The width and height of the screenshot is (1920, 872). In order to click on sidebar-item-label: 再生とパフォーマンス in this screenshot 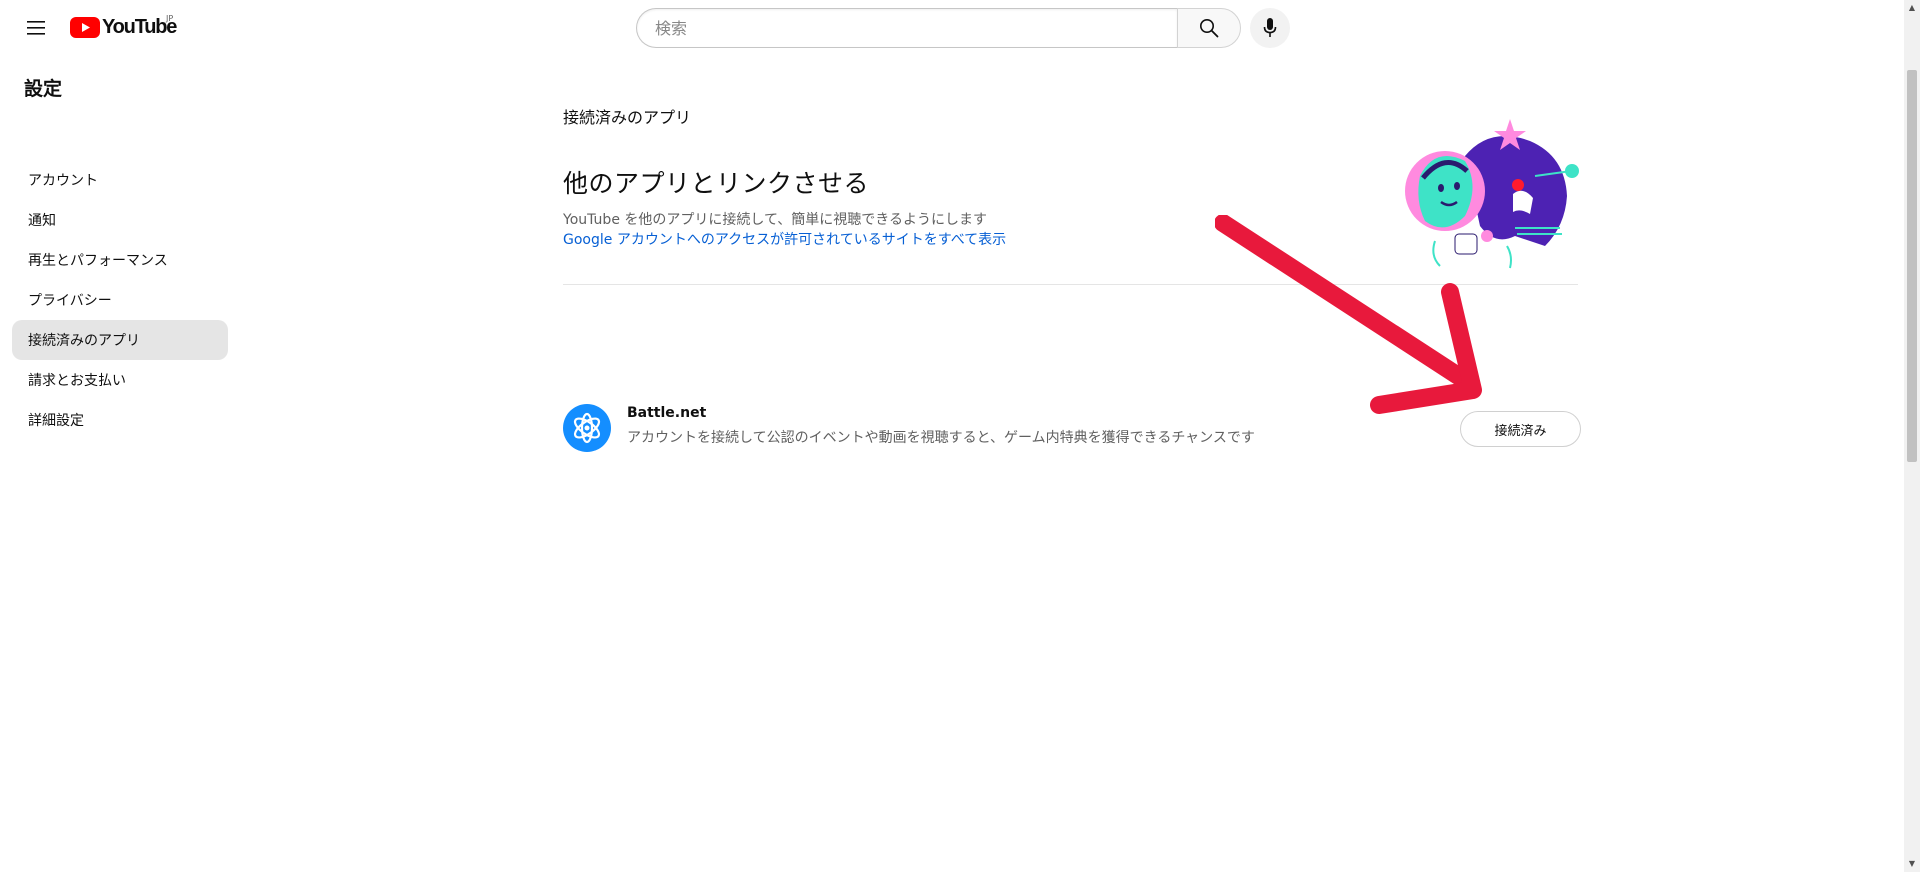, I will do `click(98, 261)`.